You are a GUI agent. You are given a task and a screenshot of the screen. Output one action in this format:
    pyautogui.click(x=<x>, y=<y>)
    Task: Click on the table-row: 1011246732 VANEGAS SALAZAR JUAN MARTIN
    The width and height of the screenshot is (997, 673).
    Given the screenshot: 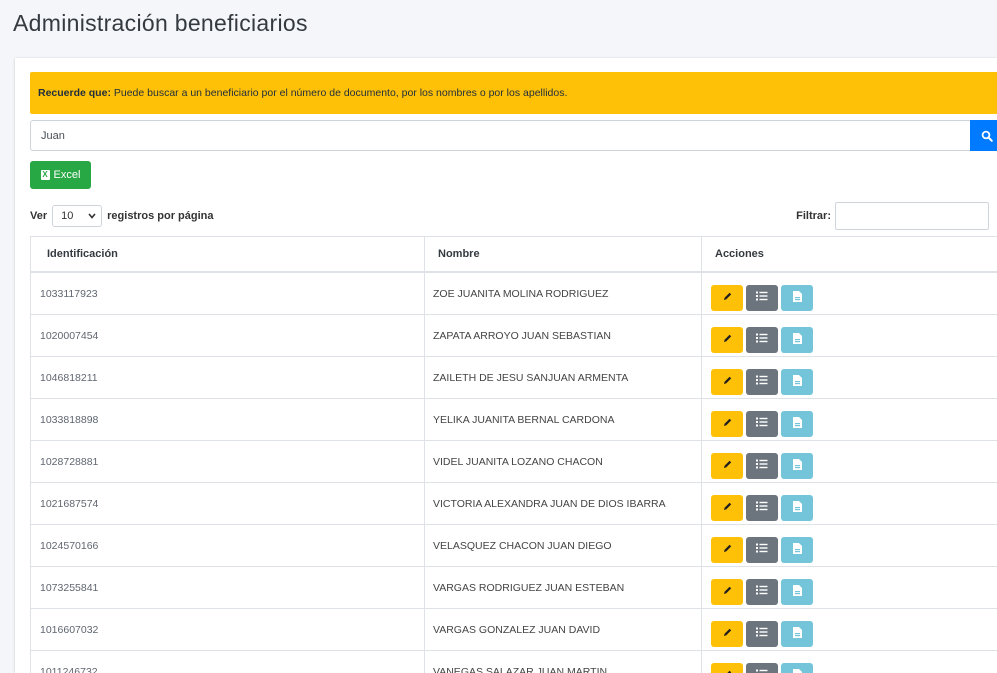 What is the action you would take?
    pyautogui.click(x=513, y=661)
    